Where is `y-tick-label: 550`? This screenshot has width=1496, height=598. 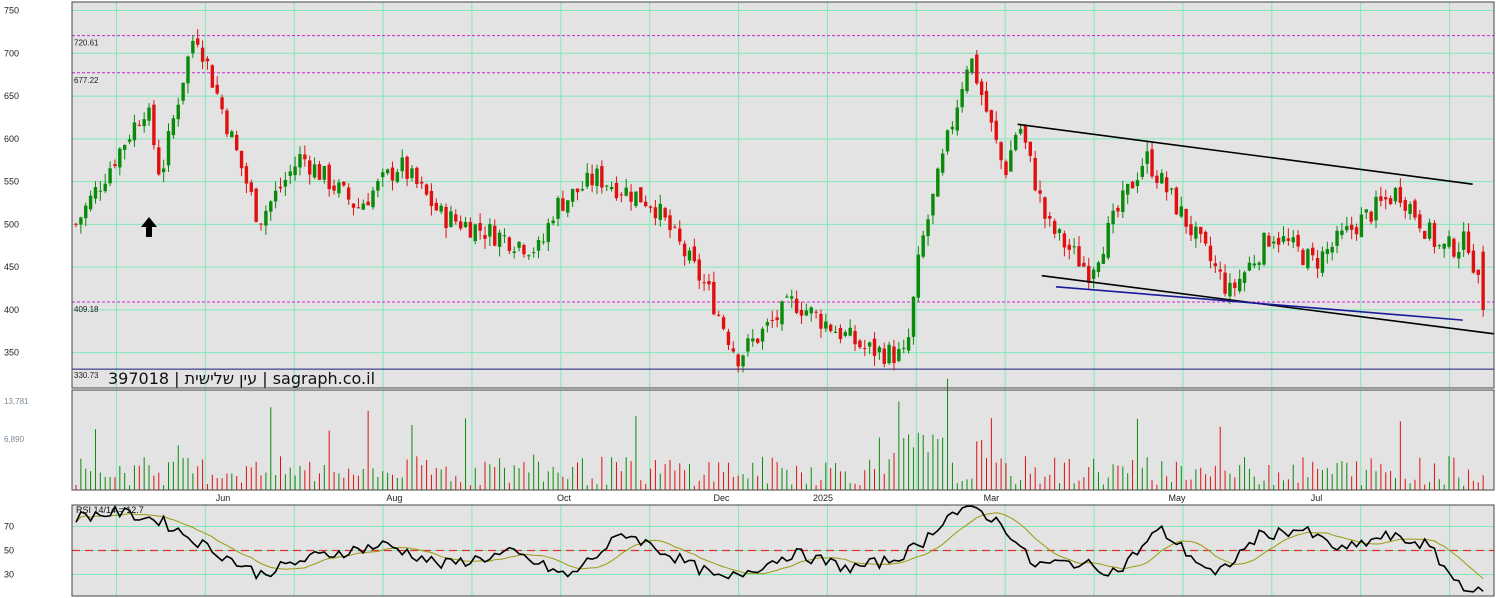 y-tick-label: 550 is located at coordinates (11, 182).